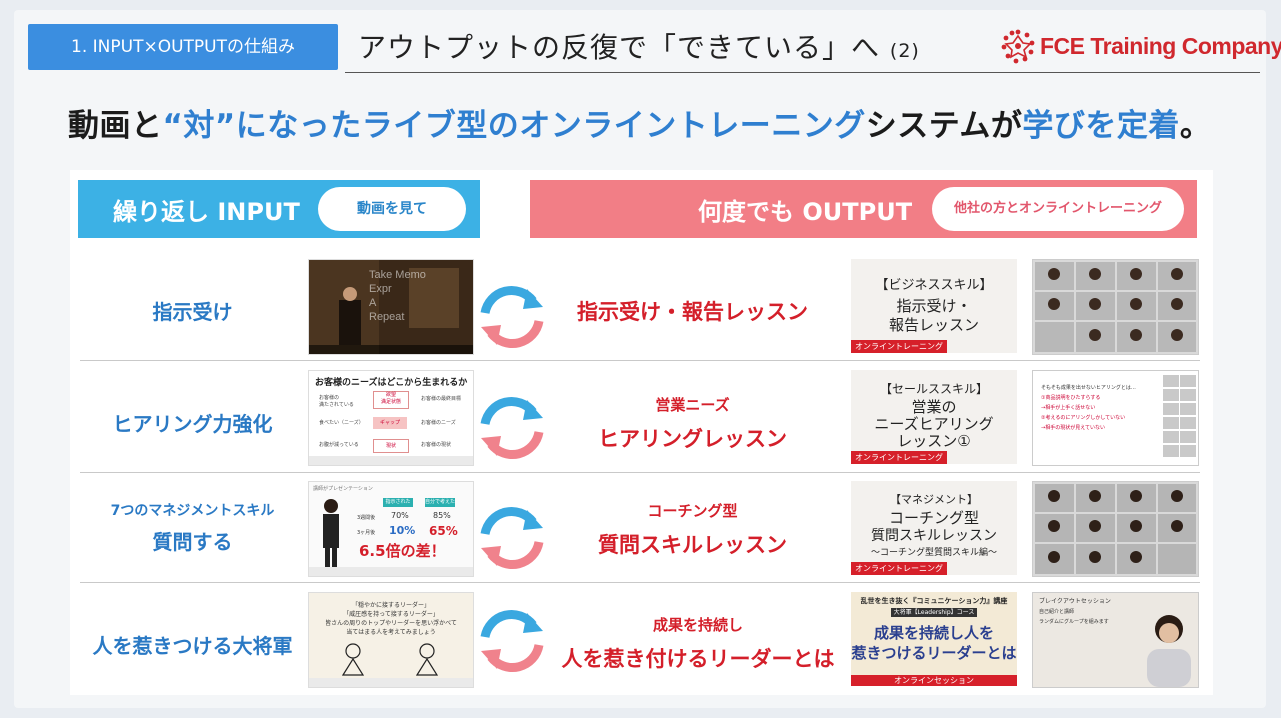 The width and height of the screenshot is (1281, 718). Describe the element at coordinates (934, 407) in the screenshot. I see `card-line: 営業の` at that location.